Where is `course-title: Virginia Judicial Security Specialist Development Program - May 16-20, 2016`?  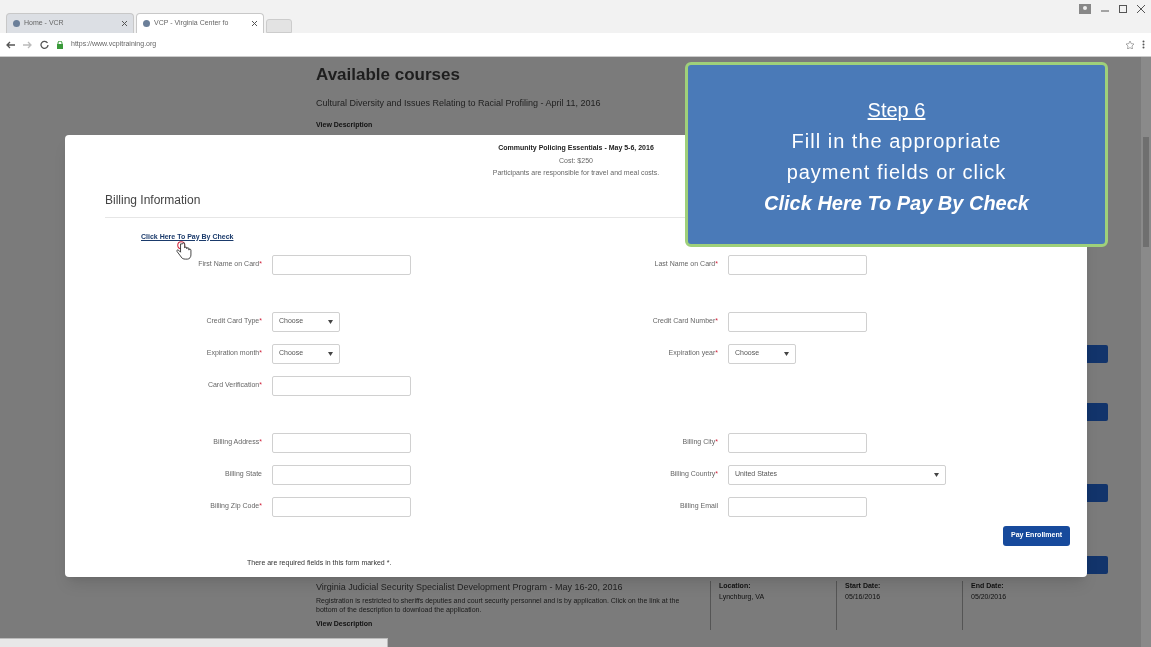 course-title: Virginia Judicial Security Specialist Development Program - May 16-20, 2016 is located at coordinates (469, 587).